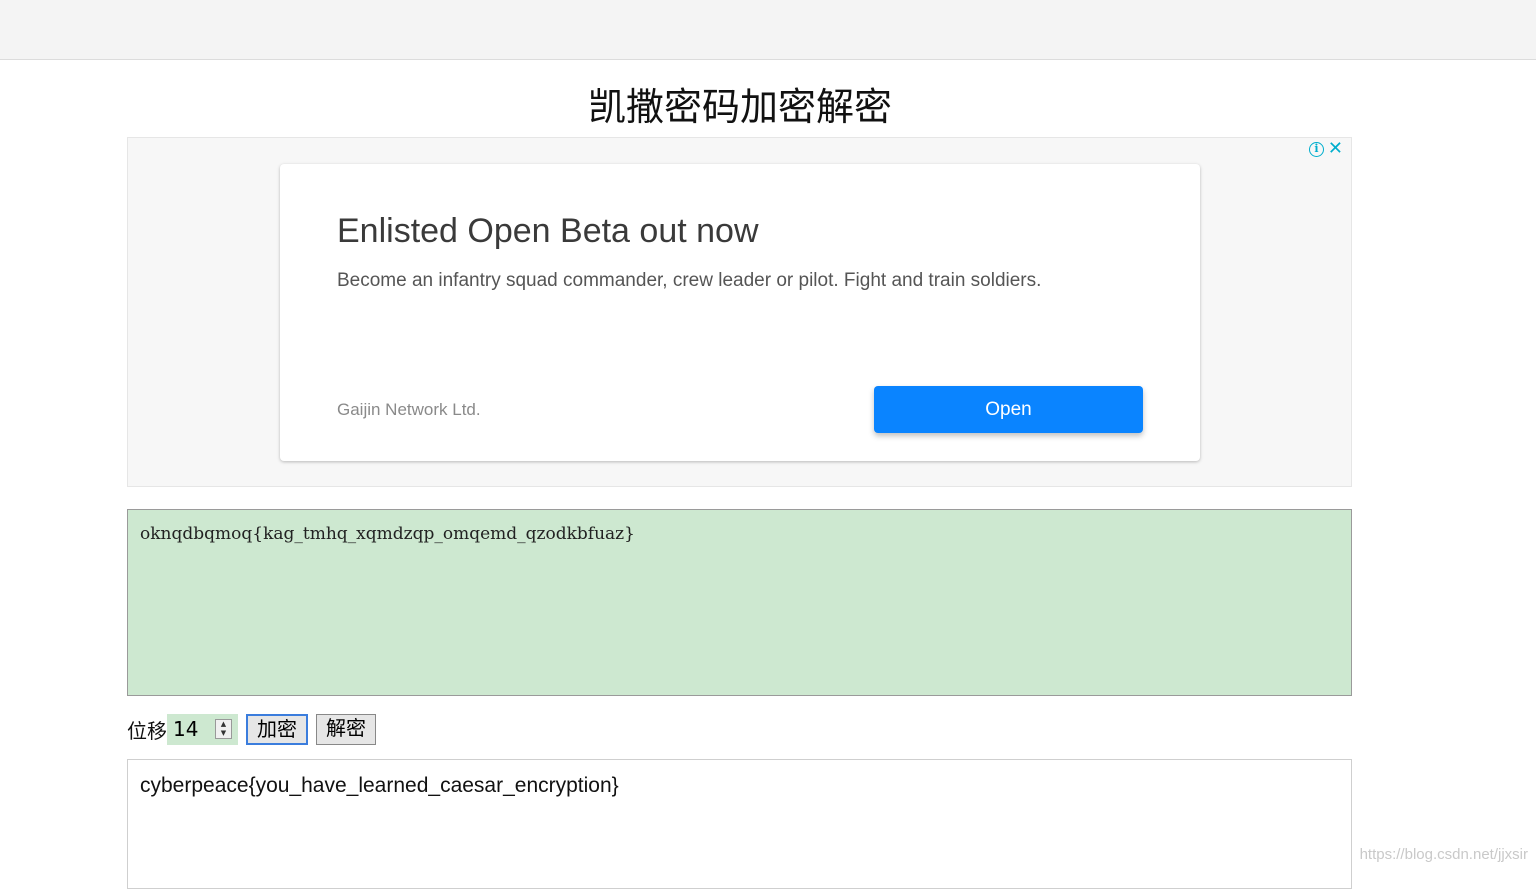  What do you see at coordinates (1325, 149) in the screenshot?
I see `ad-choices: i ✕` at bounding box center [1325, 149].